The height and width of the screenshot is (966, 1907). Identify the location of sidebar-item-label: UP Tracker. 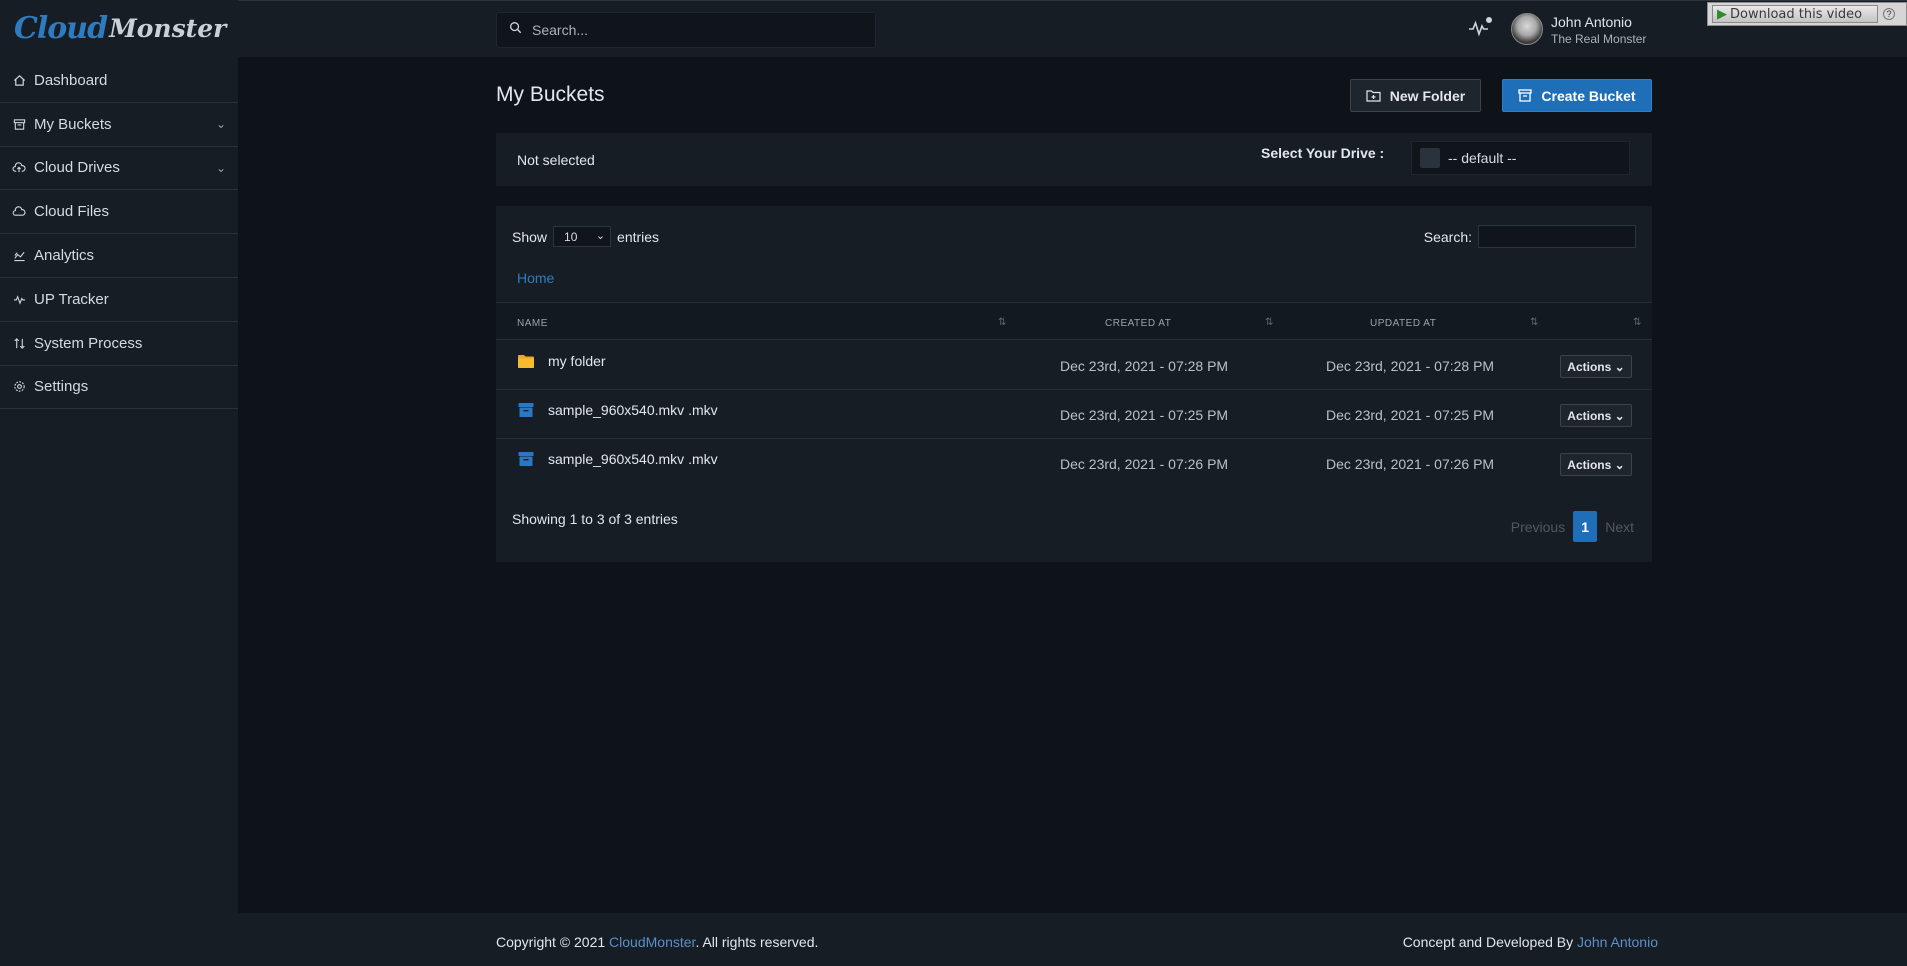
(71, 299).